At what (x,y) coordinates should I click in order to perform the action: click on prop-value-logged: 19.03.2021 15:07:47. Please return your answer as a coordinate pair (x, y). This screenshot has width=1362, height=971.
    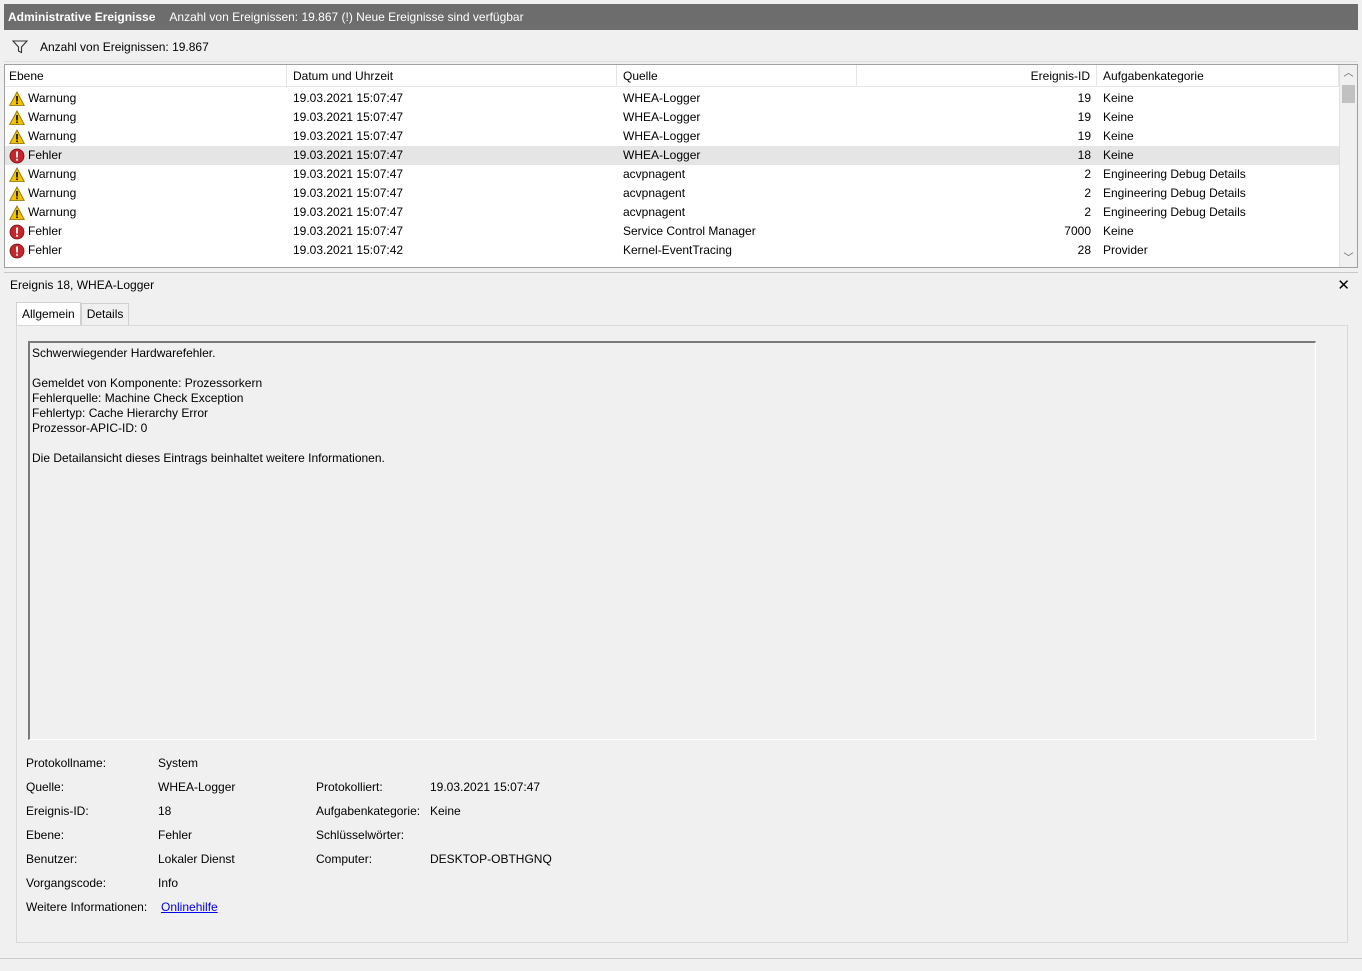
    Looking at the image, I should click on (485, 787).